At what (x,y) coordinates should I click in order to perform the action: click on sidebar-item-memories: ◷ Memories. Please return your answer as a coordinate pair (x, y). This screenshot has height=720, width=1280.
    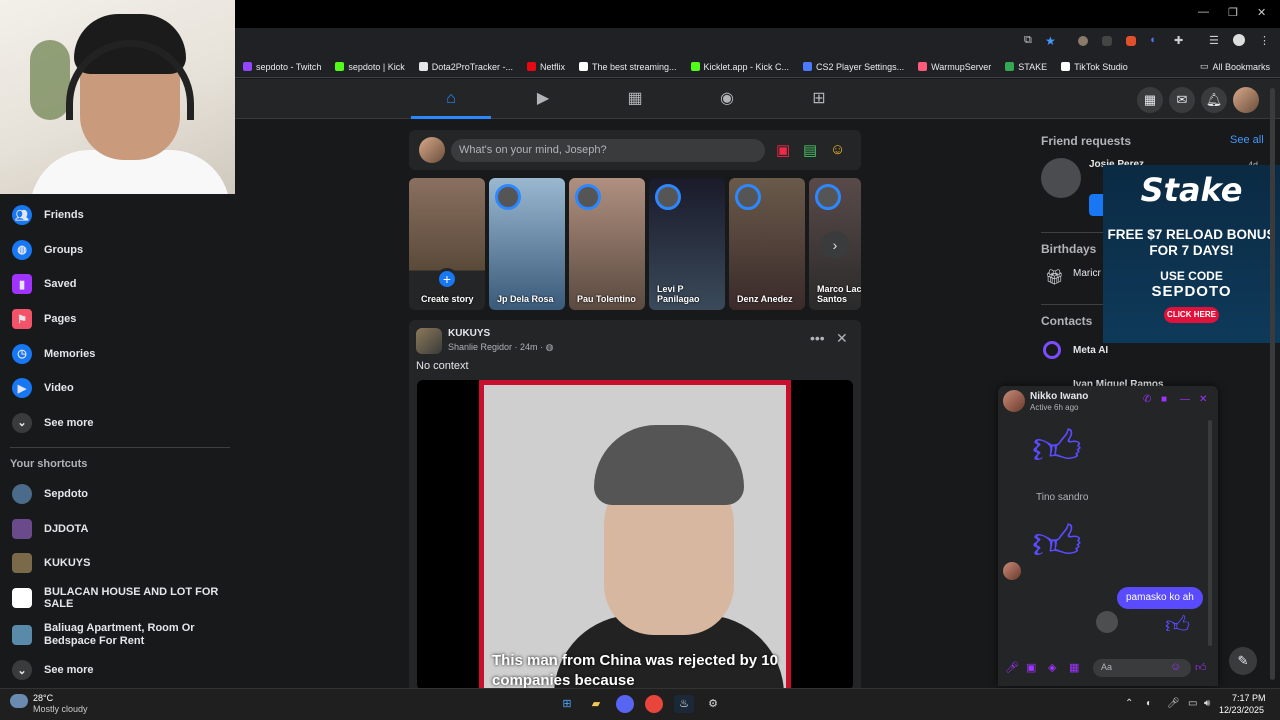
    Looking at the image, I should click on (117, 353).